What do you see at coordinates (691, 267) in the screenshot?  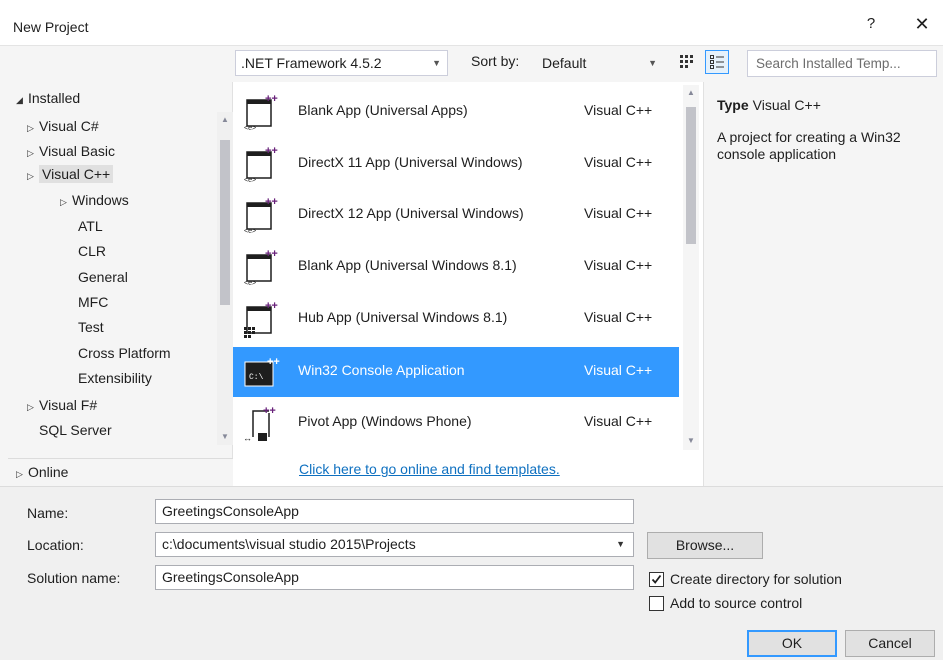 I see `template-list-scrollbar: ▲ ▼` at bounding box center [691, 267].